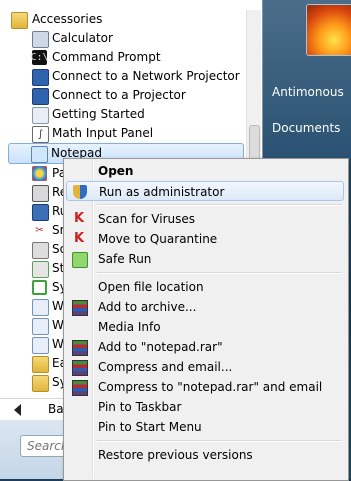 This screenshot has height=481, width=351. Describe the element at coordinates (40, 134) in the screenshot. I see `math-input-icon: ∫` at that location.